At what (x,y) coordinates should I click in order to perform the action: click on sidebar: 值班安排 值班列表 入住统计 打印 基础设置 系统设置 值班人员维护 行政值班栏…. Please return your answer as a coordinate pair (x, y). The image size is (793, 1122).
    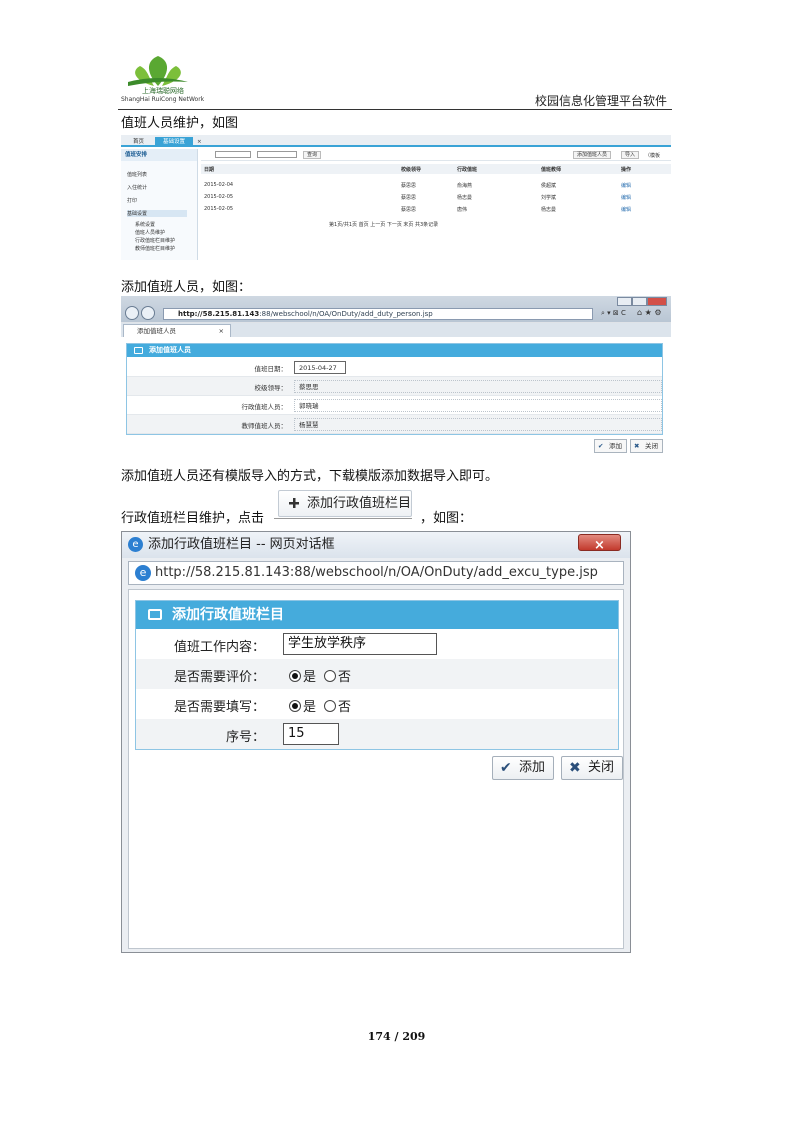
    Looking at the image, I should click on (159, 204).